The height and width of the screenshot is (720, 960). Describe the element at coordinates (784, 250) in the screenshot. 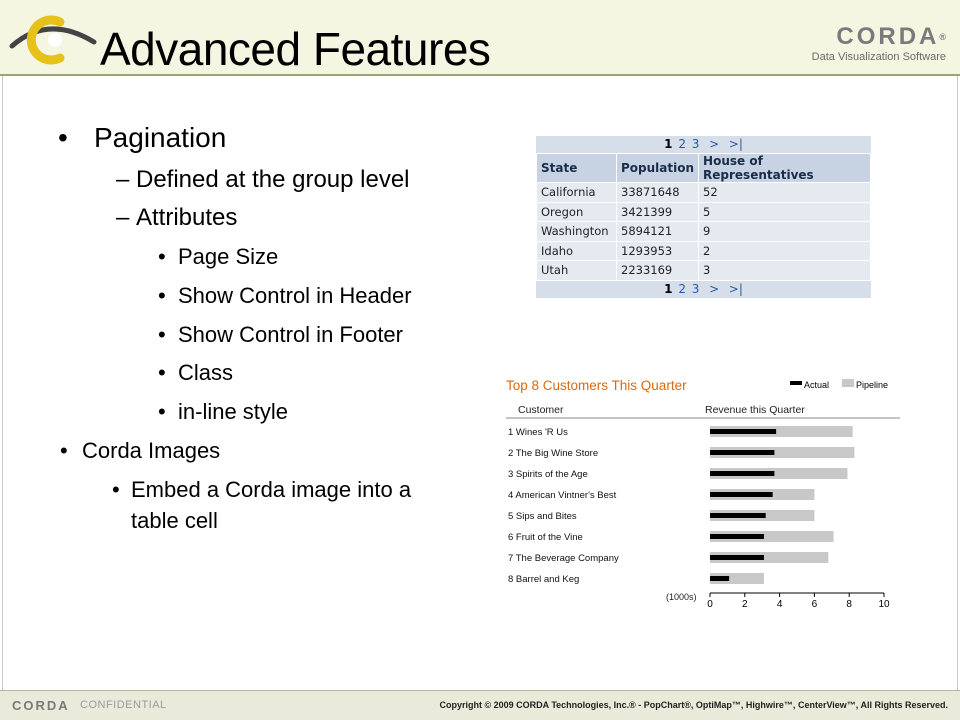

I see `table-cell: 2` at that location.